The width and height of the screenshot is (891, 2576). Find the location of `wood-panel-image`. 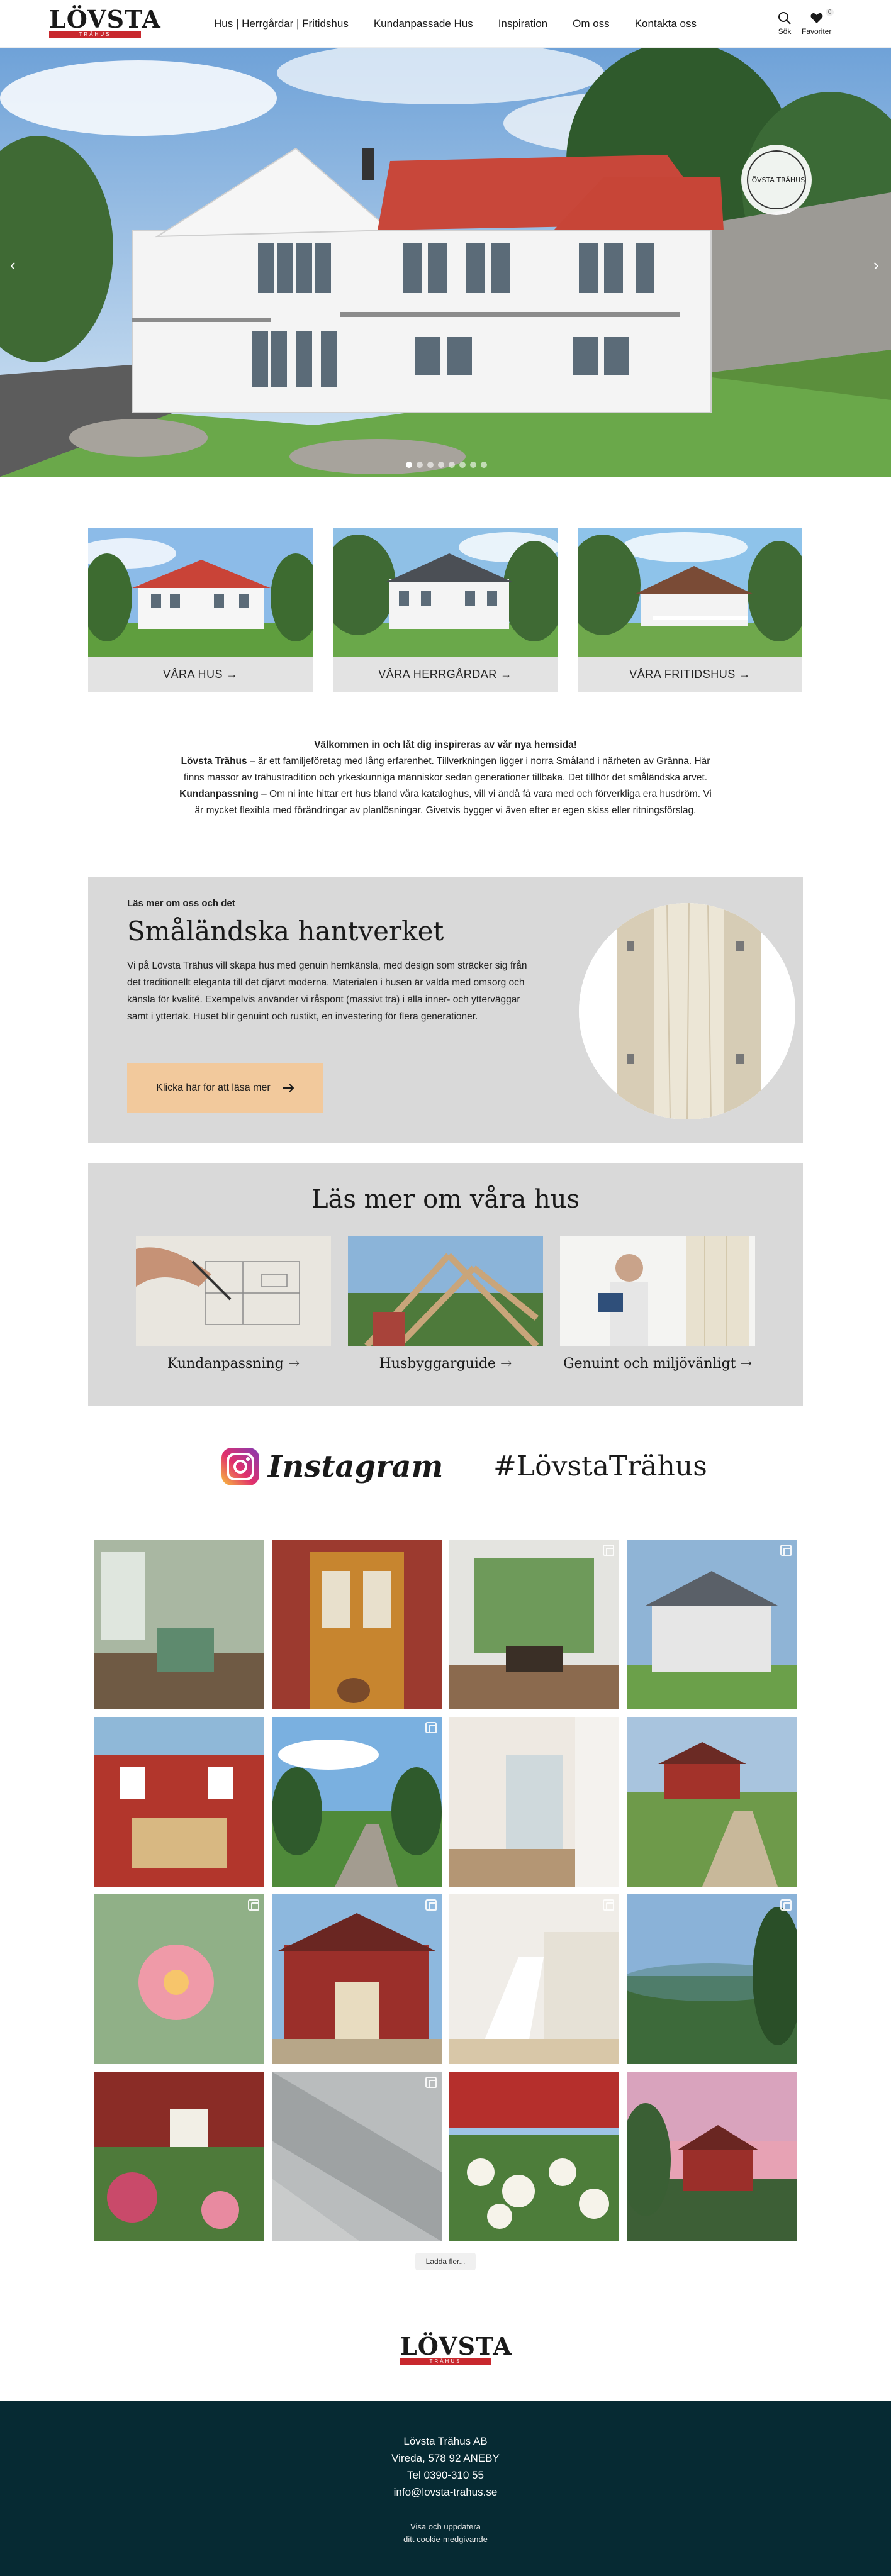

wood-panel-image is located at coordinates (687, 1011).